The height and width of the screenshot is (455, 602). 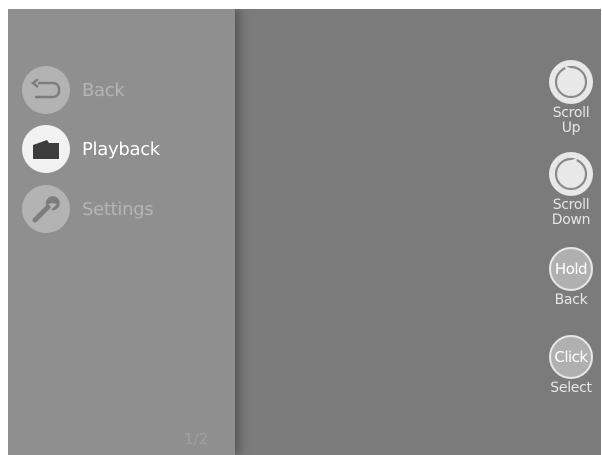 What do you see at coordinates (196, 439) in the screenshot?
I see `page-indicator: 1/2` at bounding box center [196, 439].